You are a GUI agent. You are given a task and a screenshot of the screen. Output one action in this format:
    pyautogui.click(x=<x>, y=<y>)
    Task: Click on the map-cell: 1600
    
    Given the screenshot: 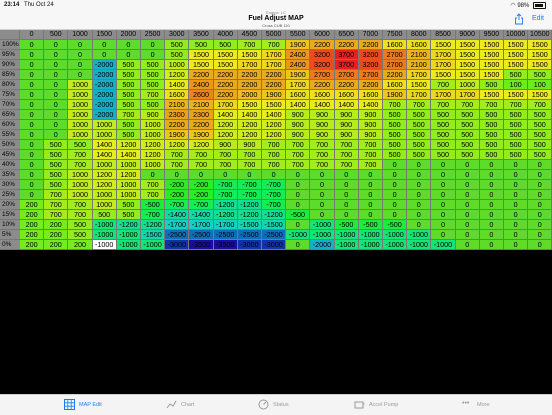 What is the action you would take?
    pyautogui.click(x=346, y=95)
    